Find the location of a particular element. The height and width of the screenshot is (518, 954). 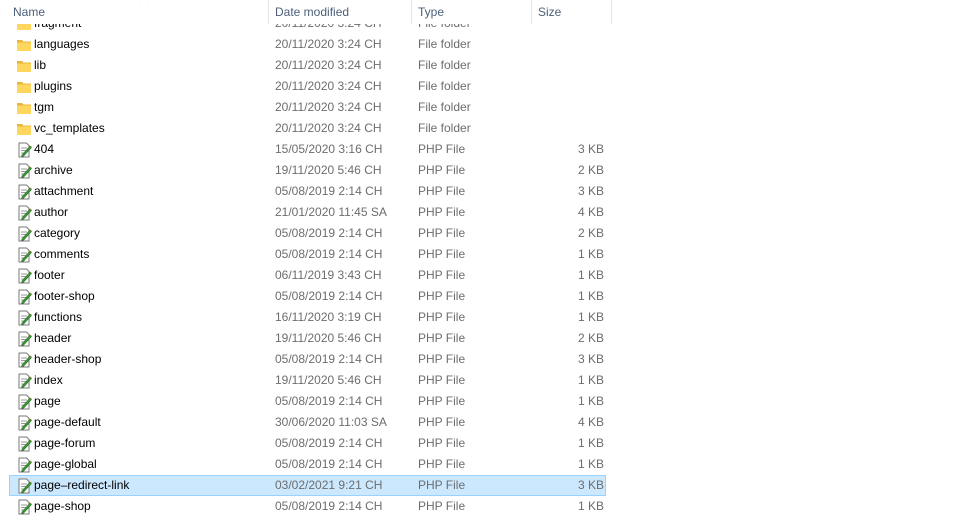

column-header-type-label: Type is located at coordinates (431, 12).